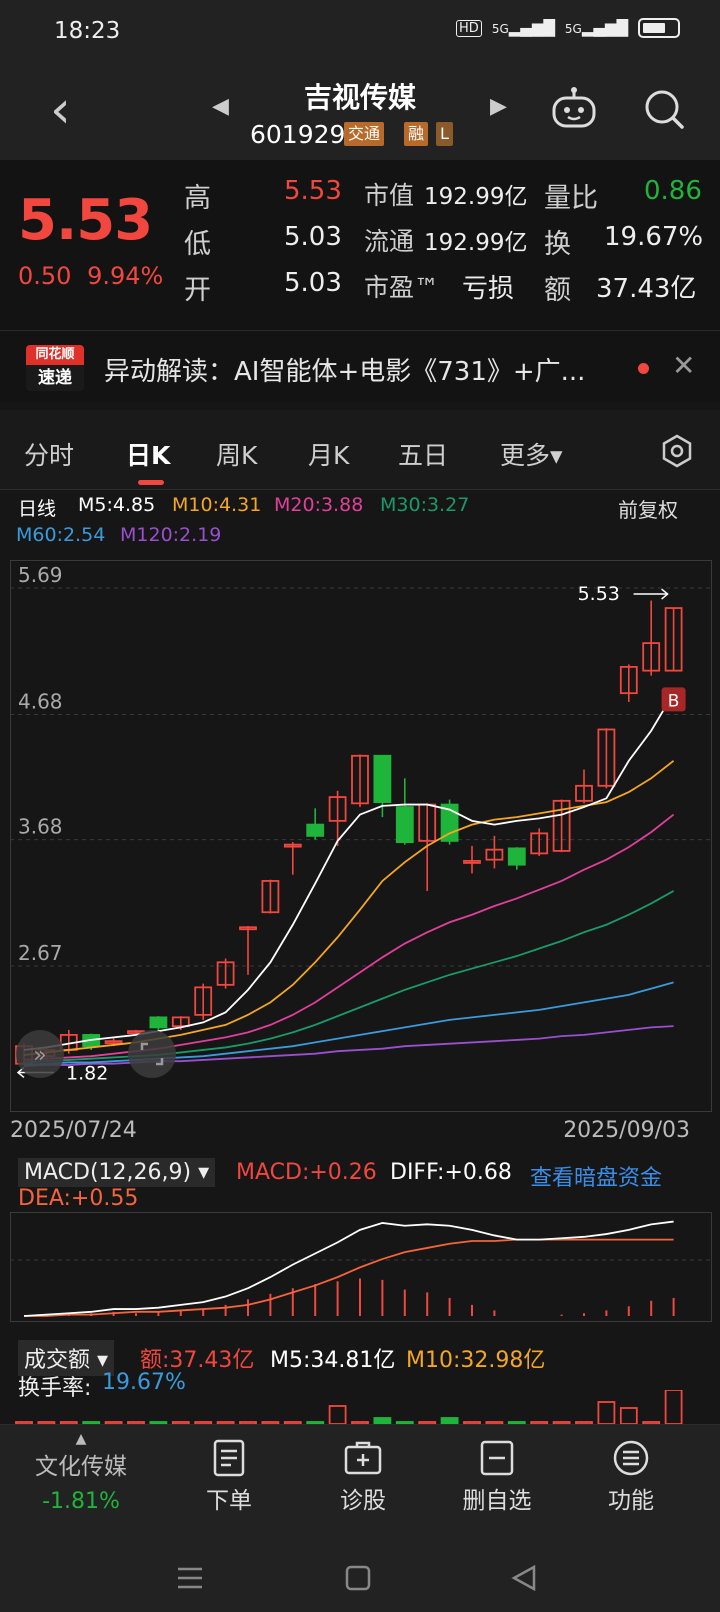 The width and height of the screenshot is (720, 1612). What do you see at coordinates (596, 1176) in the screenshot?
I see `dark-pool-link: 查看暗盘资金` at bounding box center [596, 1176].